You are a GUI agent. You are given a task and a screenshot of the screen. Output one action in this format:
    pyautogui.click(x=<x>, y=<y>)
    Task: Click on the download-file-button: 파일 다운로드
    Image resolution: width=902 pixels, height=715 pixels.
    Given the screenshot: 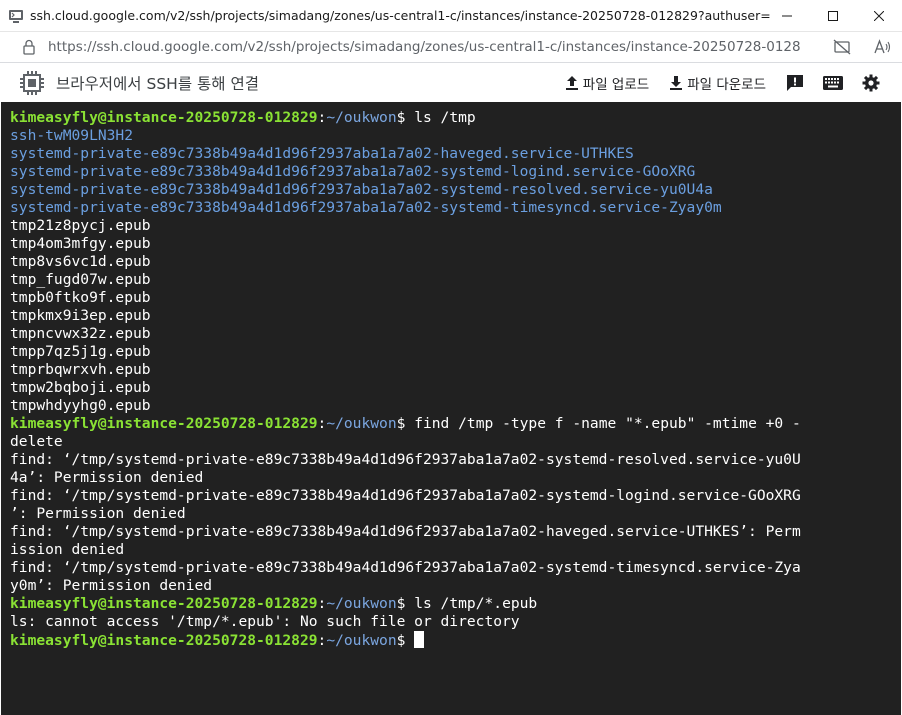 What is the action you would take?
    pyautogui.click(x=717, y=83)
    